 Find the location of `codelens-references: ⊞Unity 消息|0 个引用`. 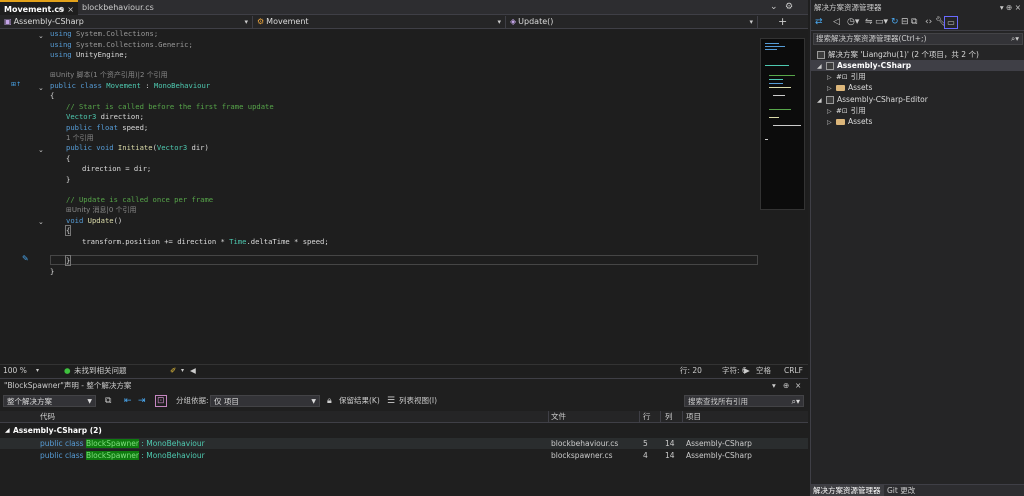

codelens-references: ⊞Unity 消息|0 个引用 is located at coordinates (101, 210).